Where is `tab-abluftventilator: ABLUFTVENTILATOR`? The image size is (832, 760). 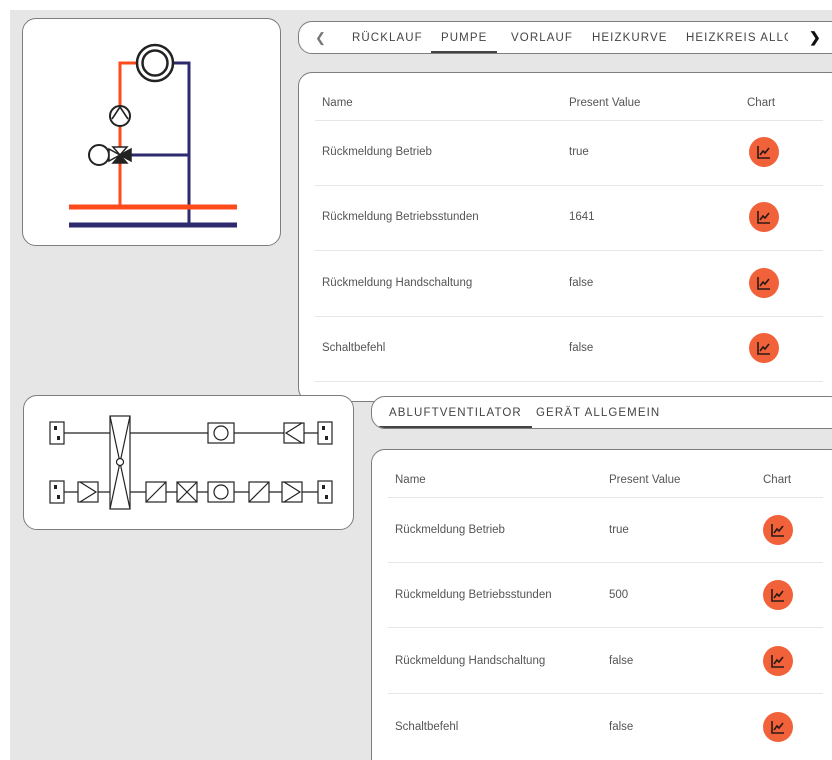
tab-abluftventilator: ABLUFTVENTILATOR is located at coordinates (455, 412).